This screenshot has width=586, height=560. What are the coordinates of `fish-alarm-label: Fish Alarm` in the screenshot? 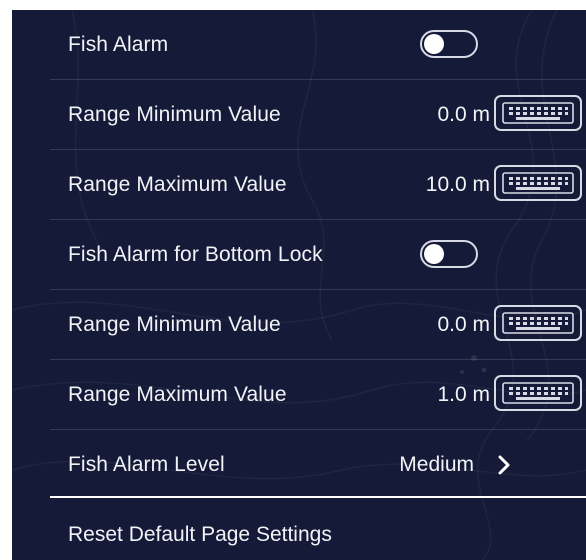 It's located at (118, 44).